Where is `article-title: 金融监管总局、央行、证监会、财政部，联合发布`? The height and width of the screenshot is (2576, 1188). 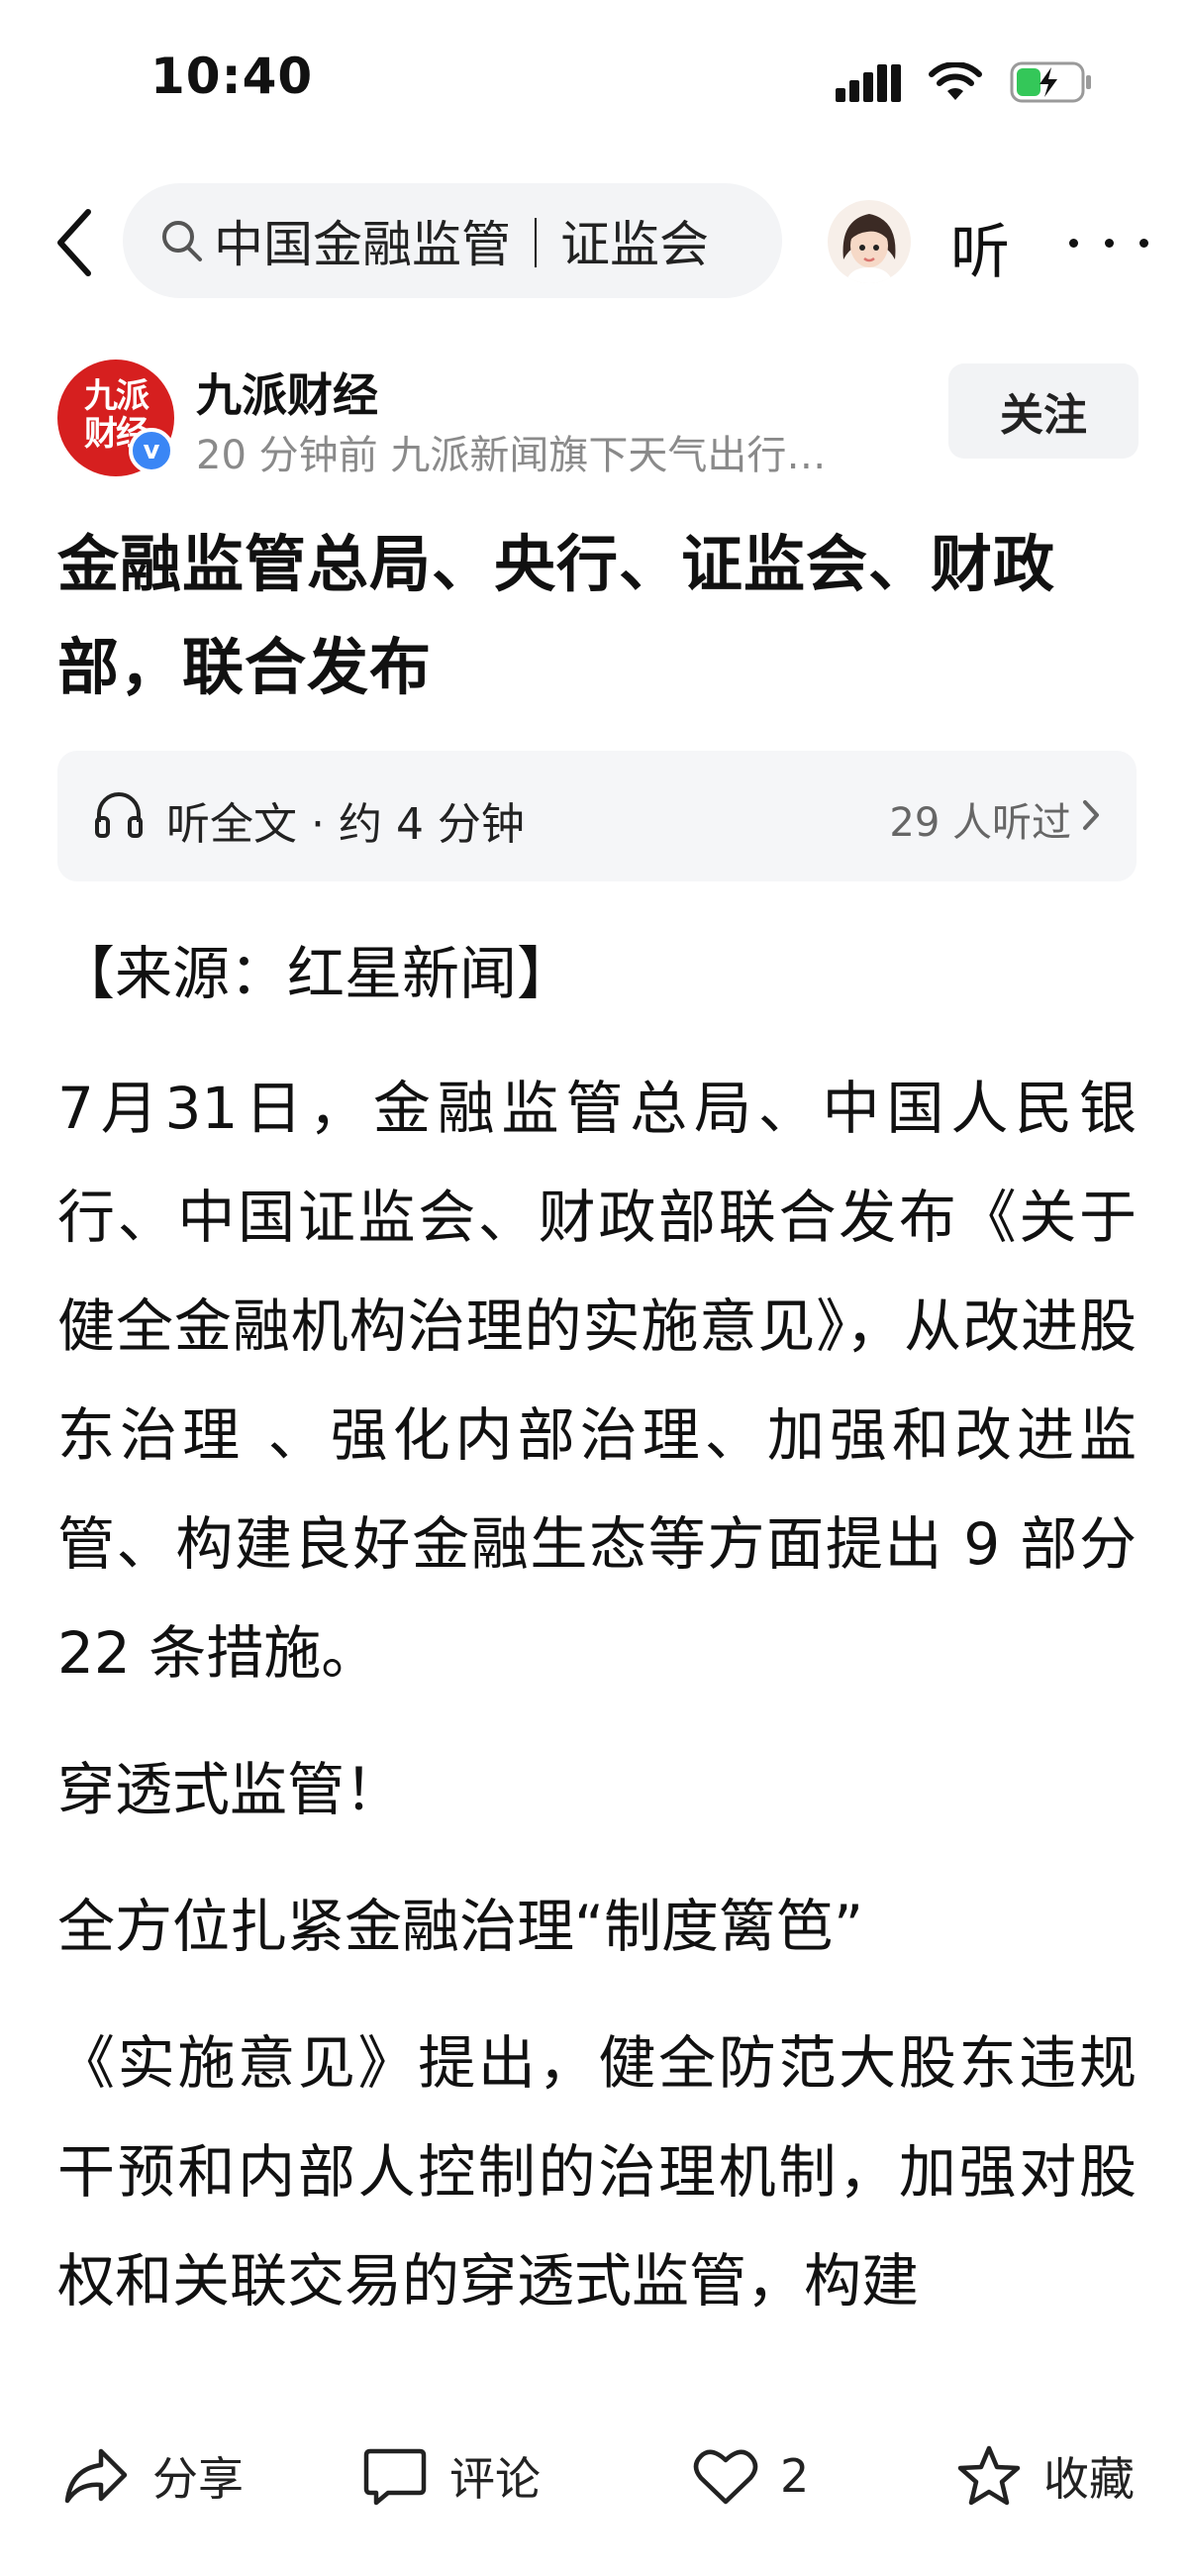 article-title: 金融监管总局、央行、证监会、财政部，联合发布 is located at coordinates (556, 615).